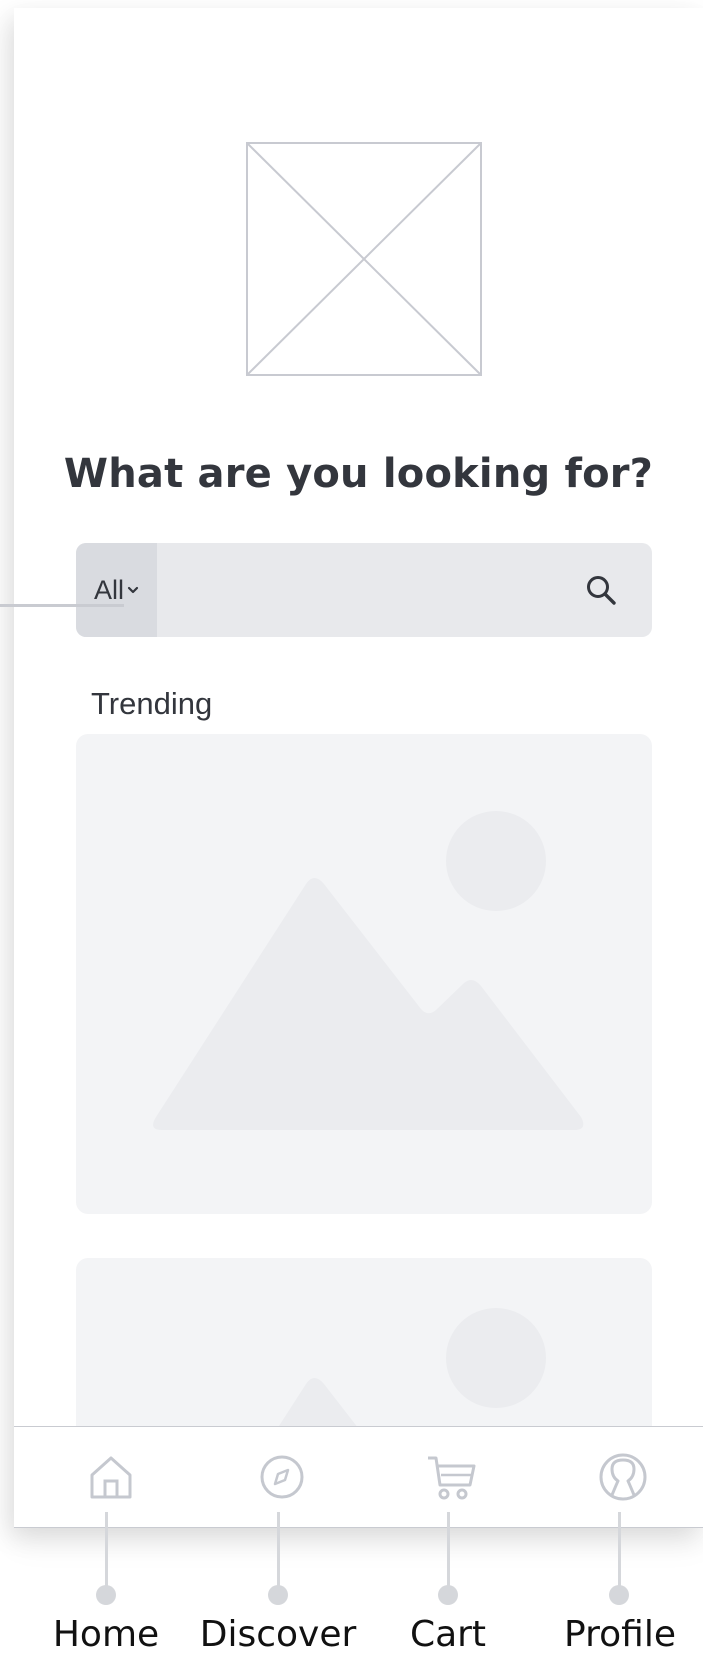 The height and width of the screenshot is (1658, 703). I want to click on category-label: All, so click(108, 589).